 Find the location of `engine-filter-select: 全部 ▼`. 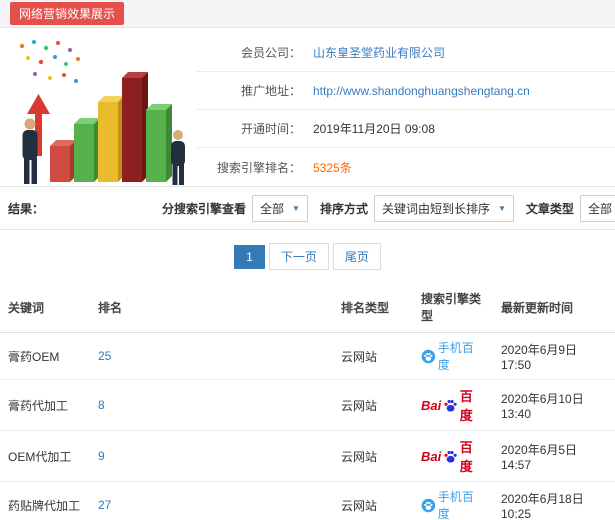

engine-filter-select: 全部 ▼ is located at coordinates (280, 208).